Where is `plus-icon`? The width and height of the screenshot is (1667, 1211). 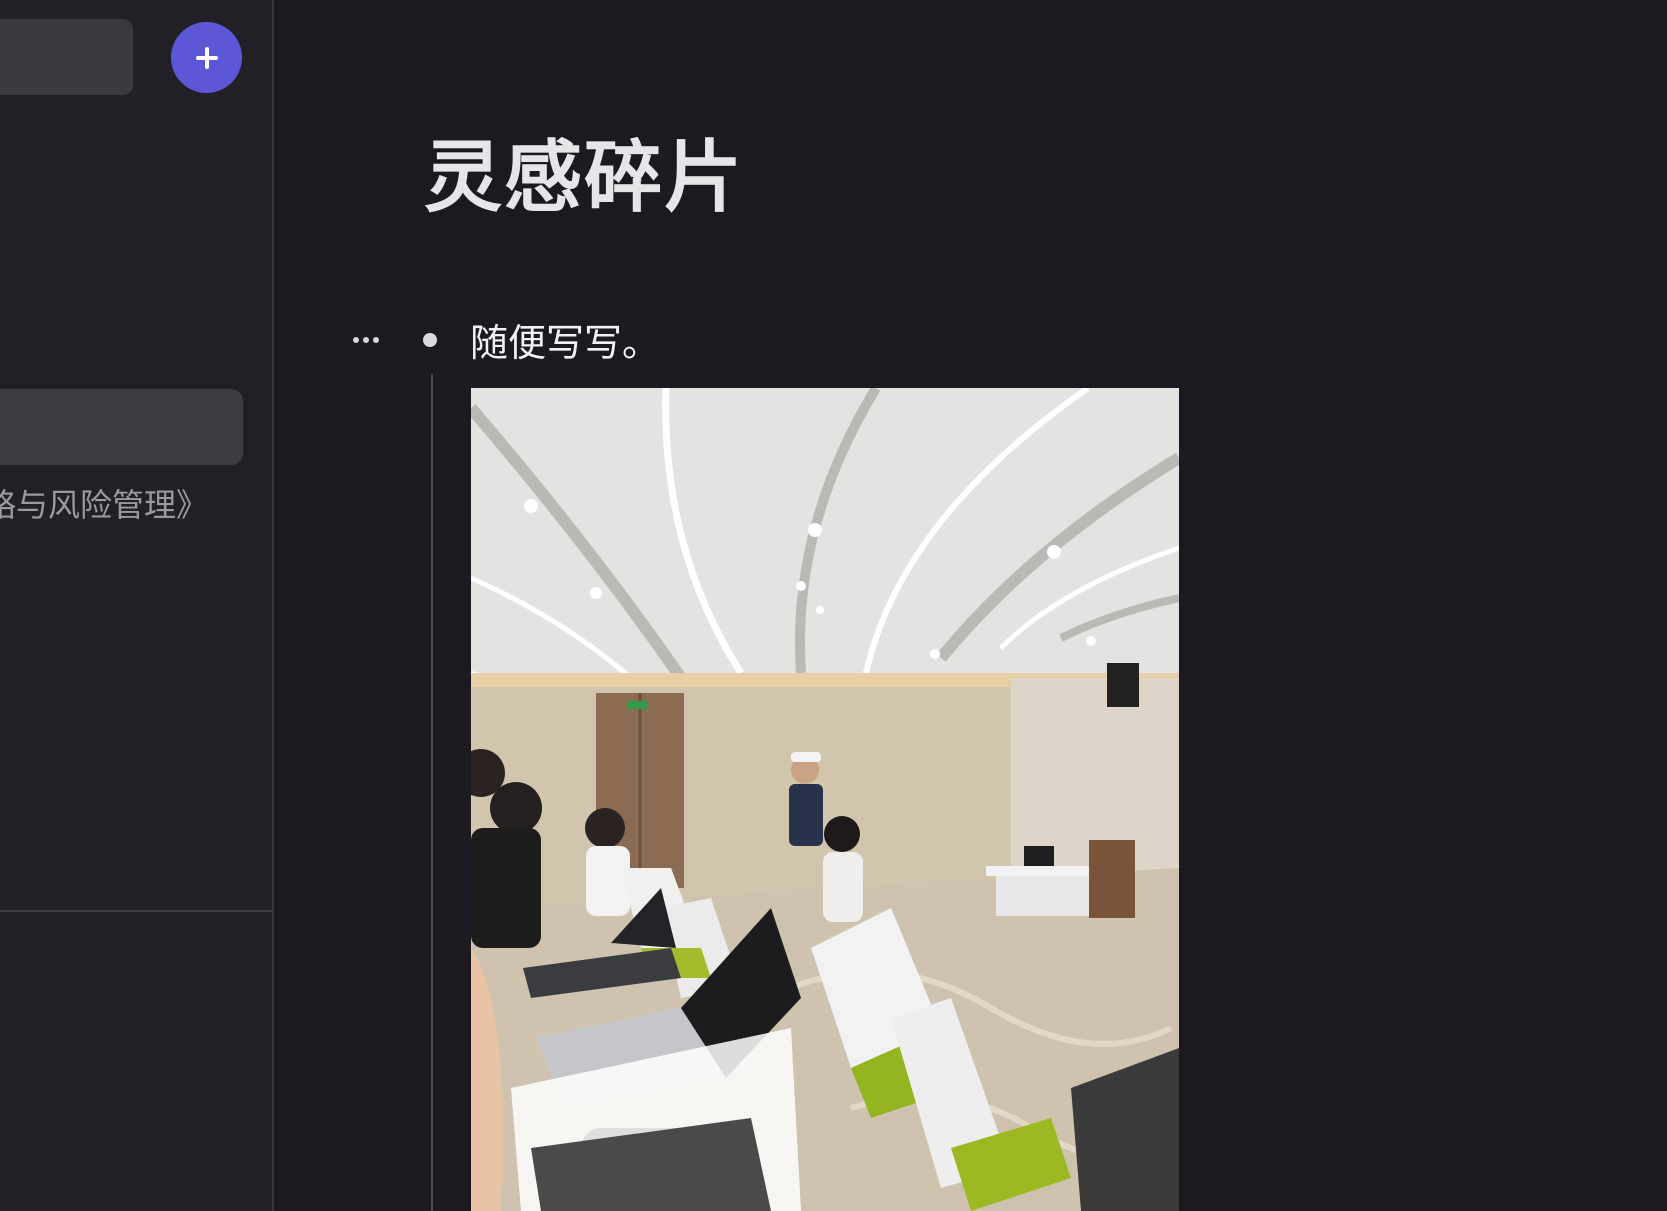
plus-icon is located at coordinates (206, 57).